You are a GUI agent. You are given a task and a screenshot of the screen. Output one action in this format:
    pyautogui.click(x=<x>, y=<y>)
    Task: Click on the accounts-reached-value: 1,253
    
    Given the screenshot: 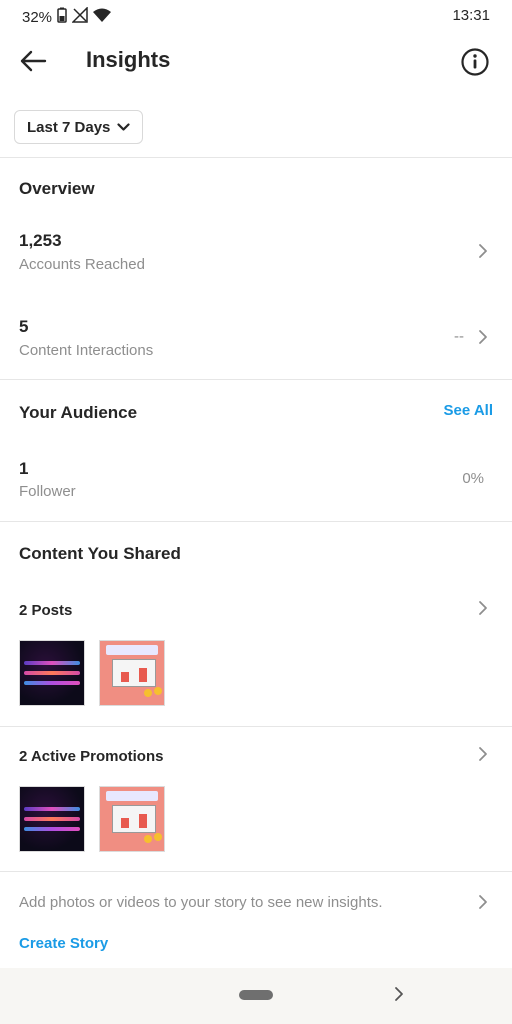 What is the action you would take?
    pyautogui.click(x=40, y=240)
    